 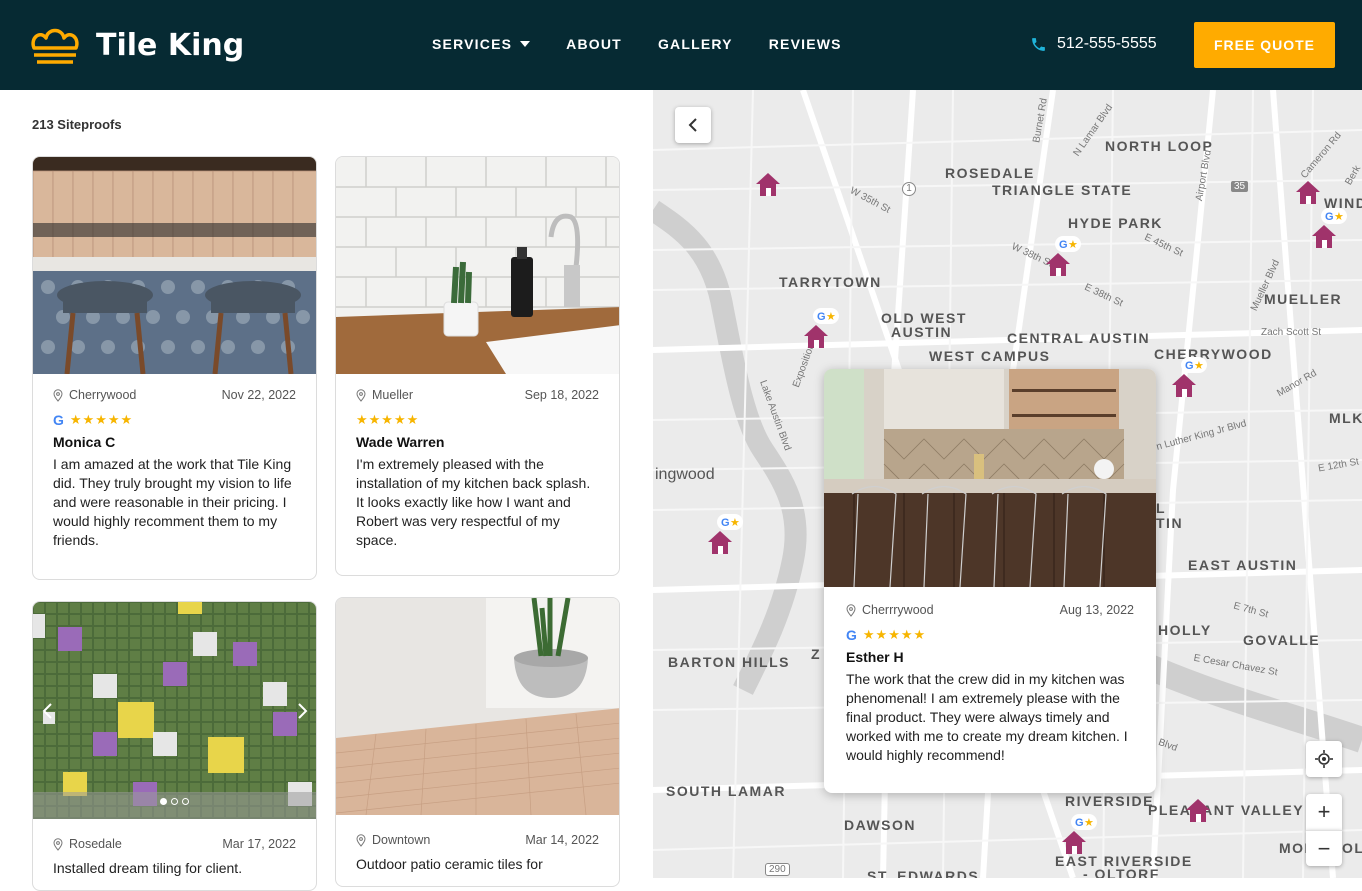 I want to click on map-back-button, so click(x=693, y=125).